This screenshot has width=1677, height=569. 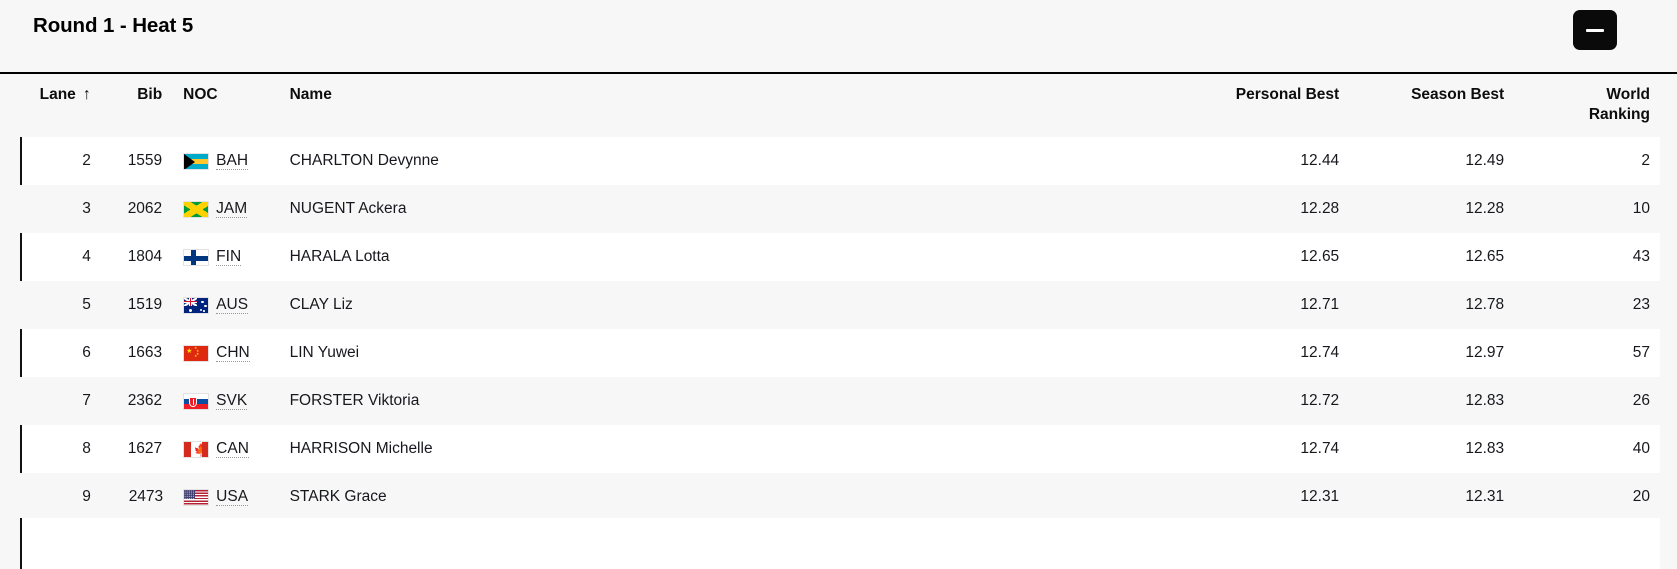 I want to click on table-row: 6 1663 ★ ★ ★ ★ ★ CHN LIN Yuwei 12.74 12.97 57, so click(x=840, y=353).